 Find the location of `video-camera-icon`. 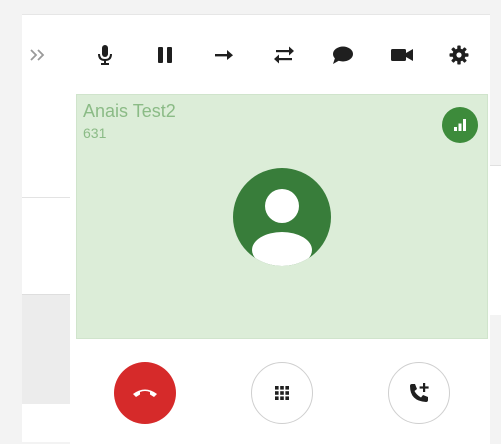

video-camera-icon is located at coordinates (402, 55).